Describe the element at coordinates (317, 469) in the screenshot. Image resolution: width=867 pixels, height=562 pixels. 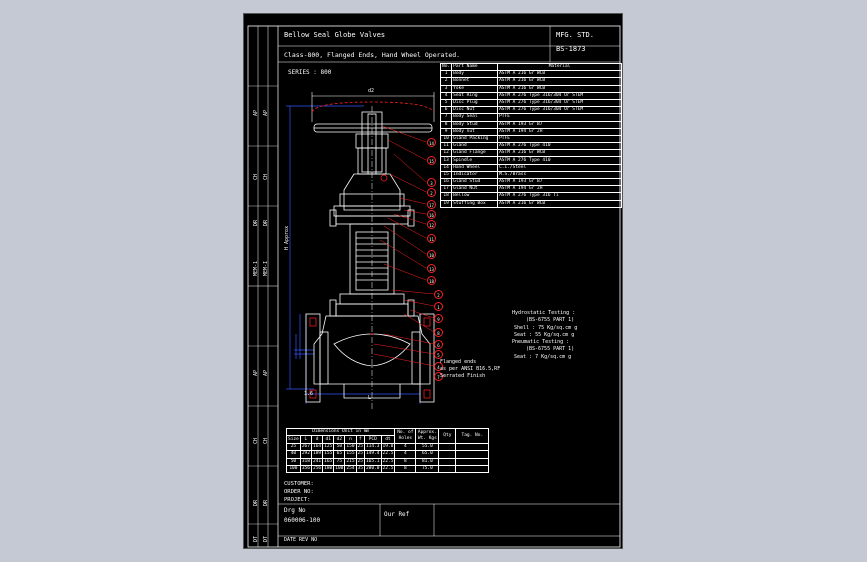
I see `dim-cell: 256` at that location.